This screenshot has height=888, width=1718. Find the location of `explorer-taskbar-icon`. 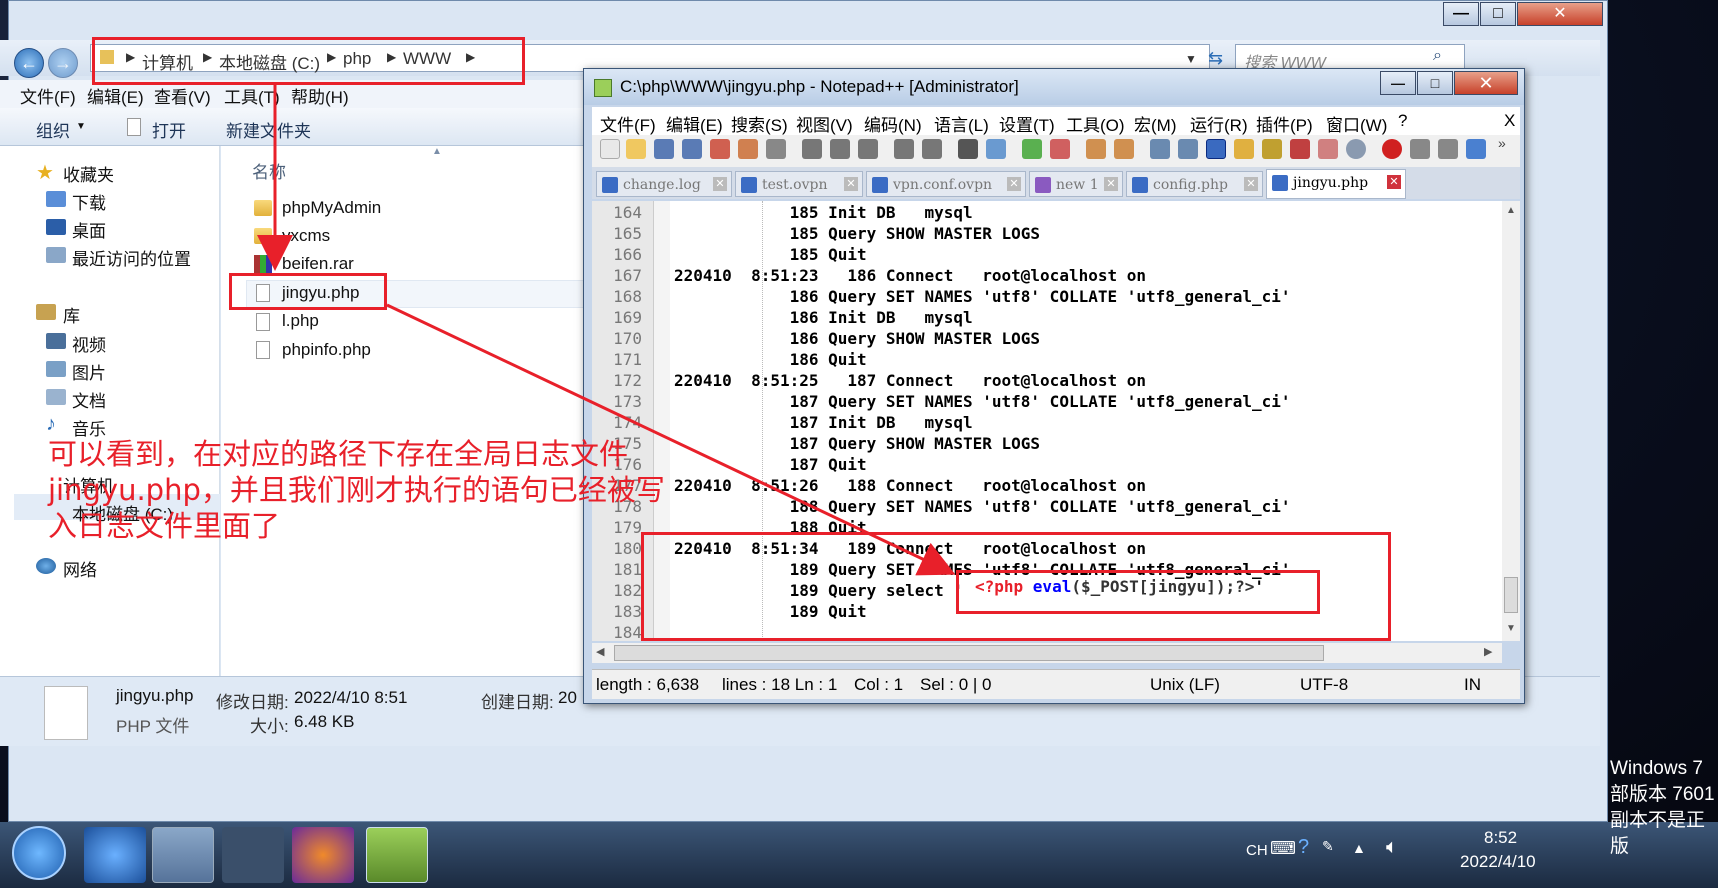

explorer-taskbar-icon is located at coordinates (183, 855).